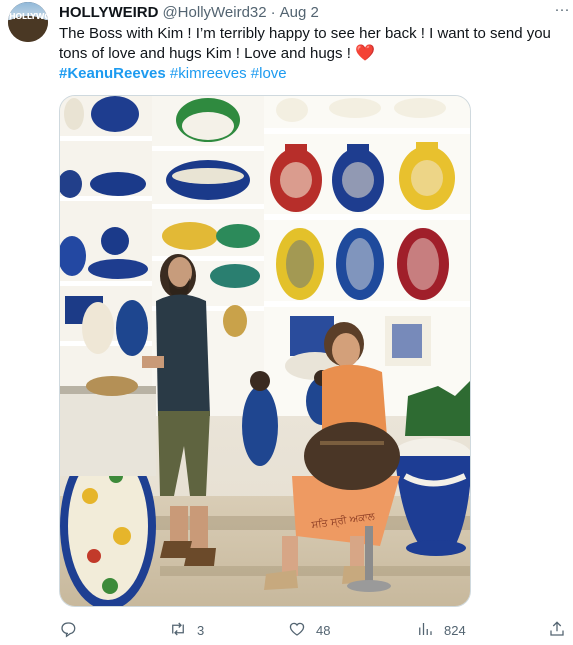  I want to click on hashtags: #KeanuReeves #kimreeves #love, so click(173, 74).